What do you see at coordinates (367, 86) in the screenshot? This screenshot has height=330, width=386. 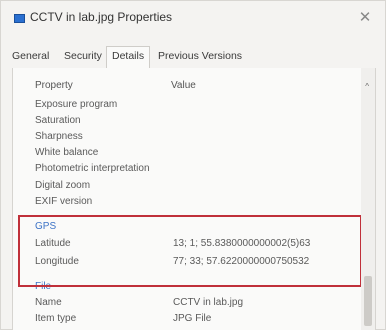 I see `scroll-up-arrow-icon: ^` at bounding box center [367, 86].